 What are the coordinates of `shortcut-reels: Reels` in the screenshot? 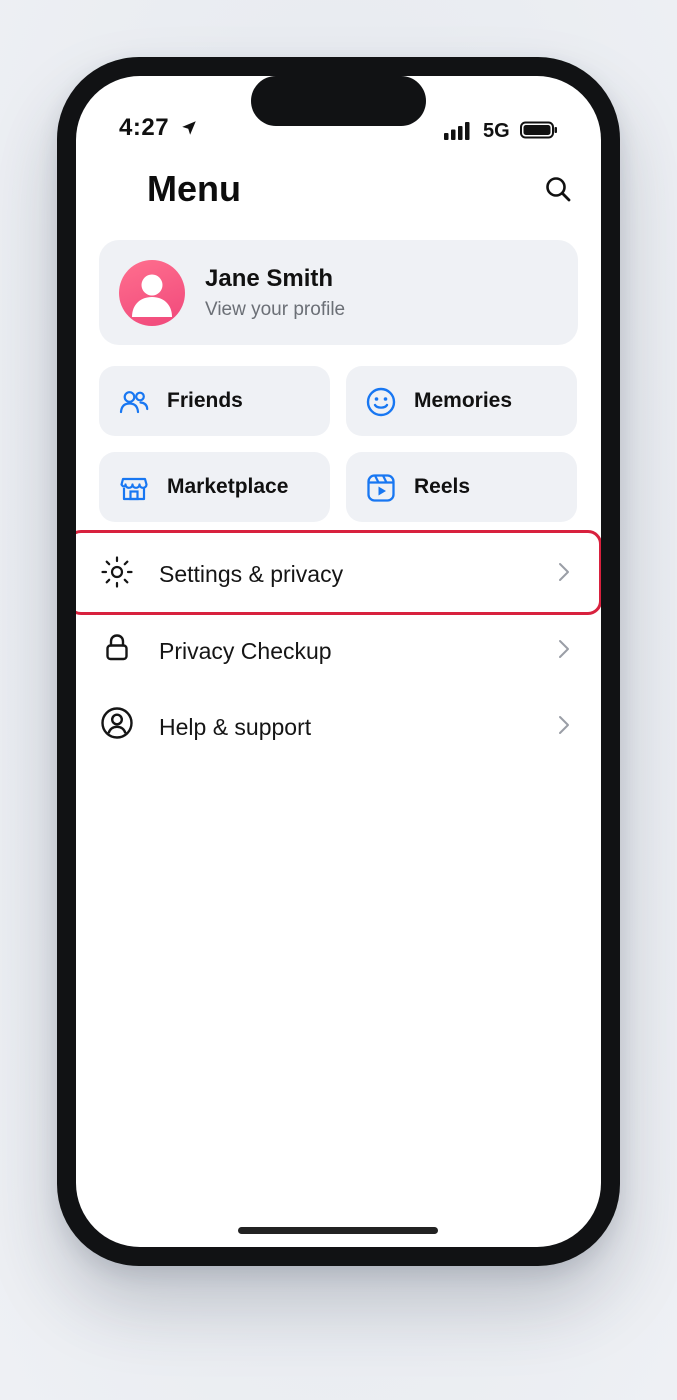 It's located at (461, 487).